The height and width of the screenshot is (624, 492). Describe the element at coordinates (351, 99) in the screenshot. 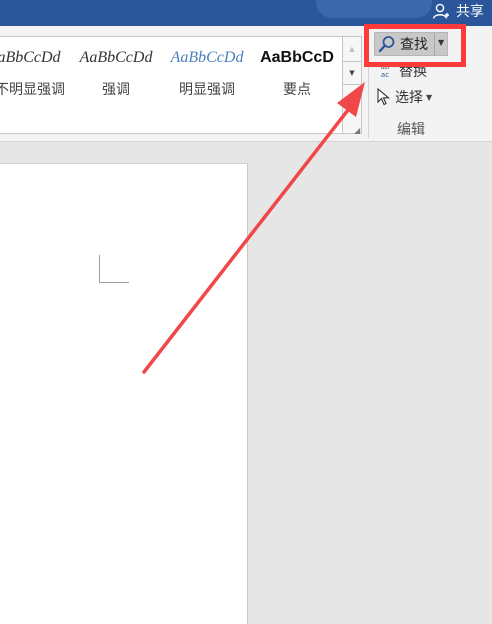

I see `arrow-head` at that location.